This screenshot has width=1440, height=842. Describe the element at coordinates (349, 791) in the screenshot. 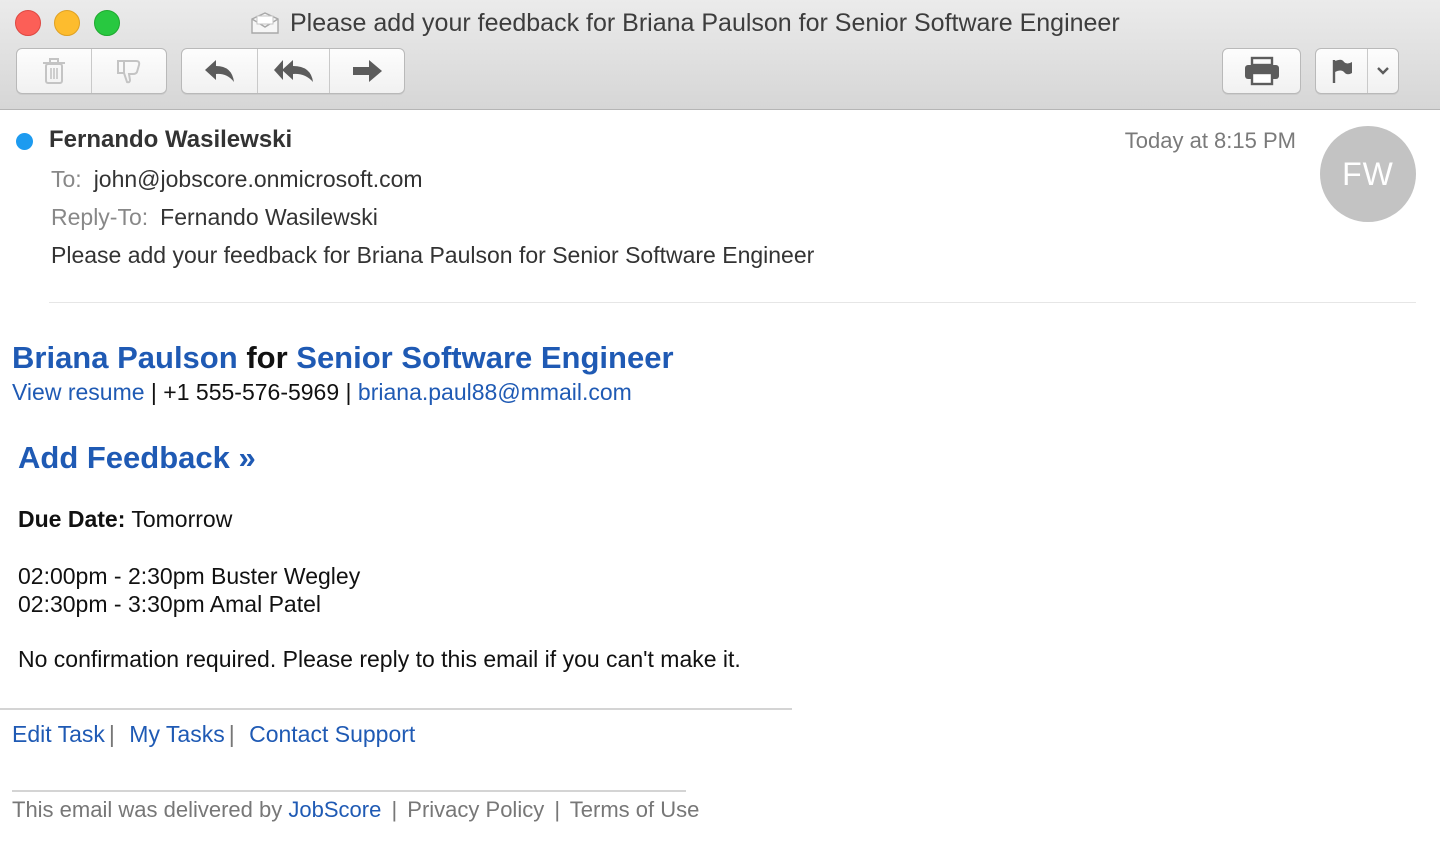

I see `footer-divider` at that location.